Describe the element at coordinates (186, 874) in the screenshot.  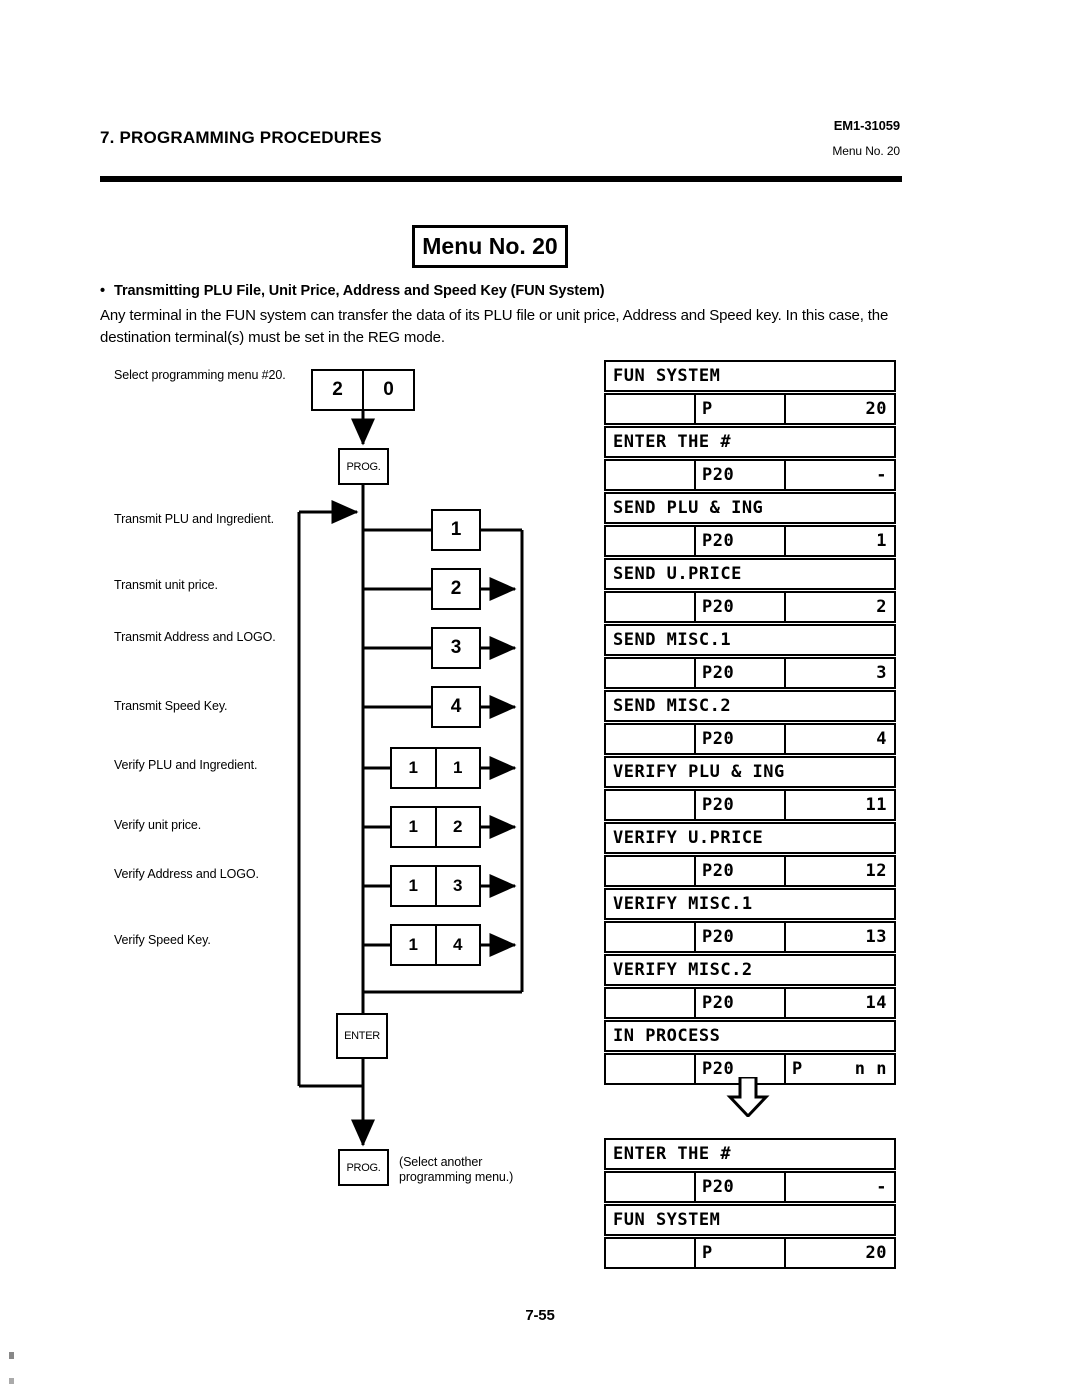
I see `step-description: Verify Address and LOGO.` at that location.